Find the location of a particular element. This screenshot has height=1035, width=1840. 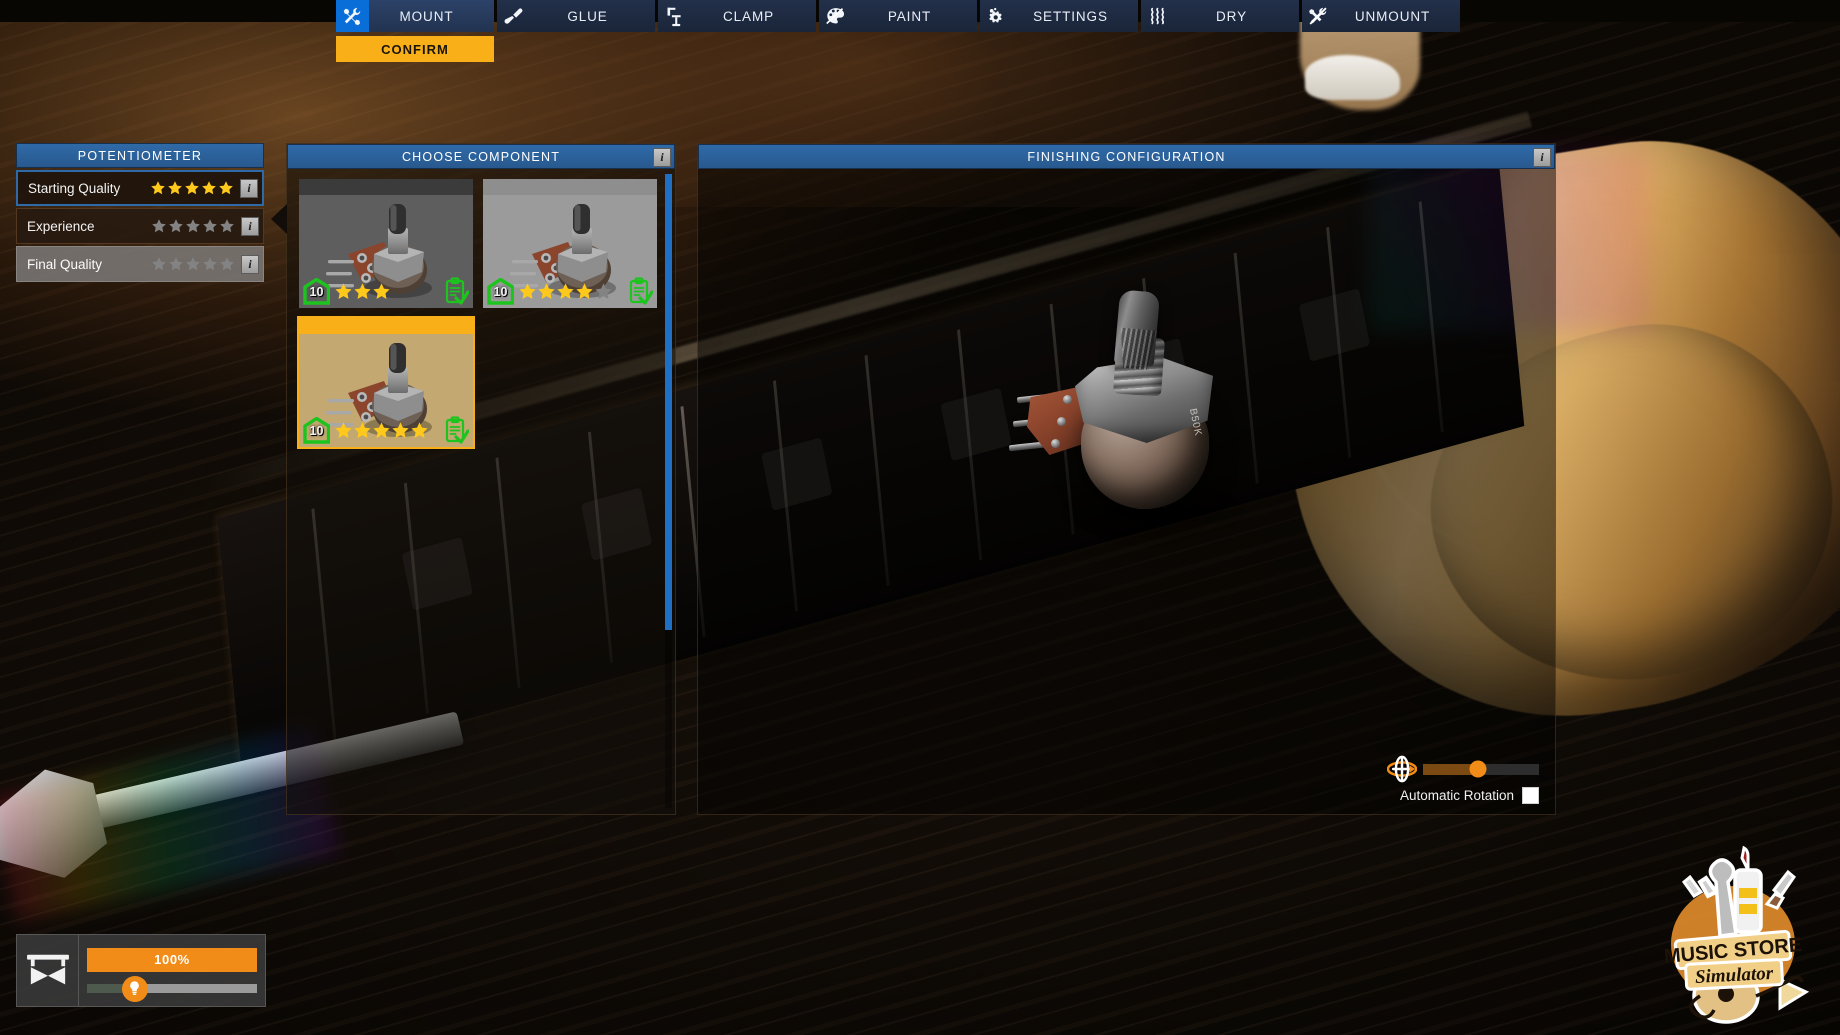

mode-toolbar: MOUNT GLUE CLAMP PAINT SETTINGS DRY UNMOUNT is located at coordinates (898, 16).